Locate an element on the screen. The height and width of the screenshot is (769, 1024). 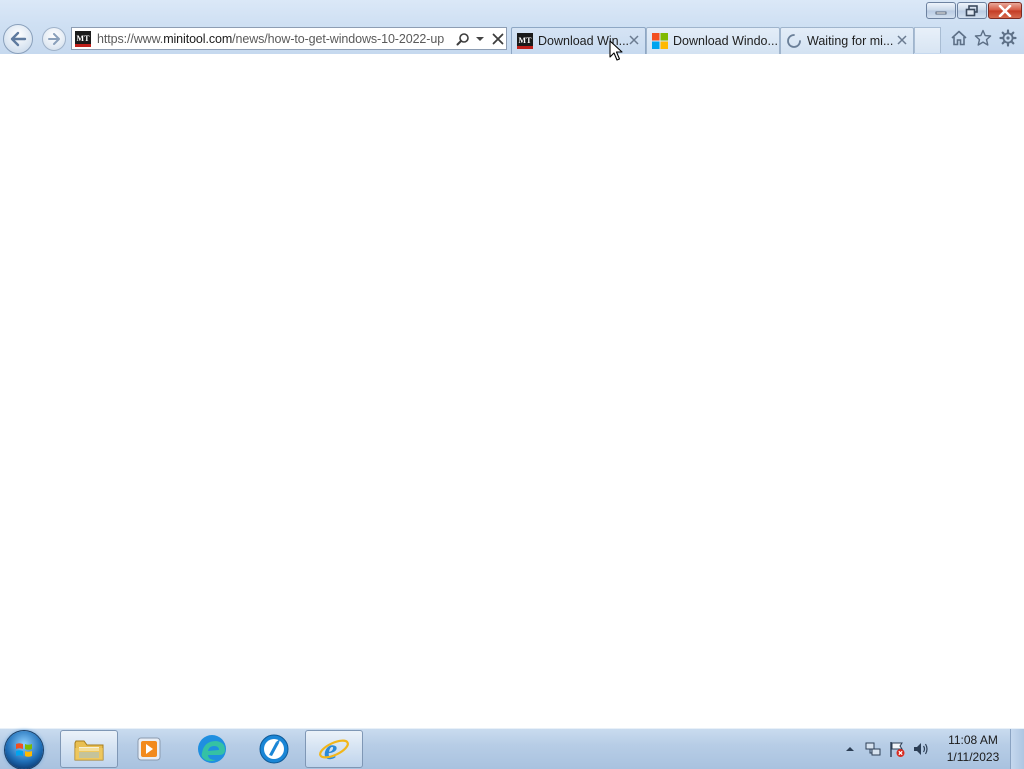
forward-arrow-icon is located at coordinates (54, 39).